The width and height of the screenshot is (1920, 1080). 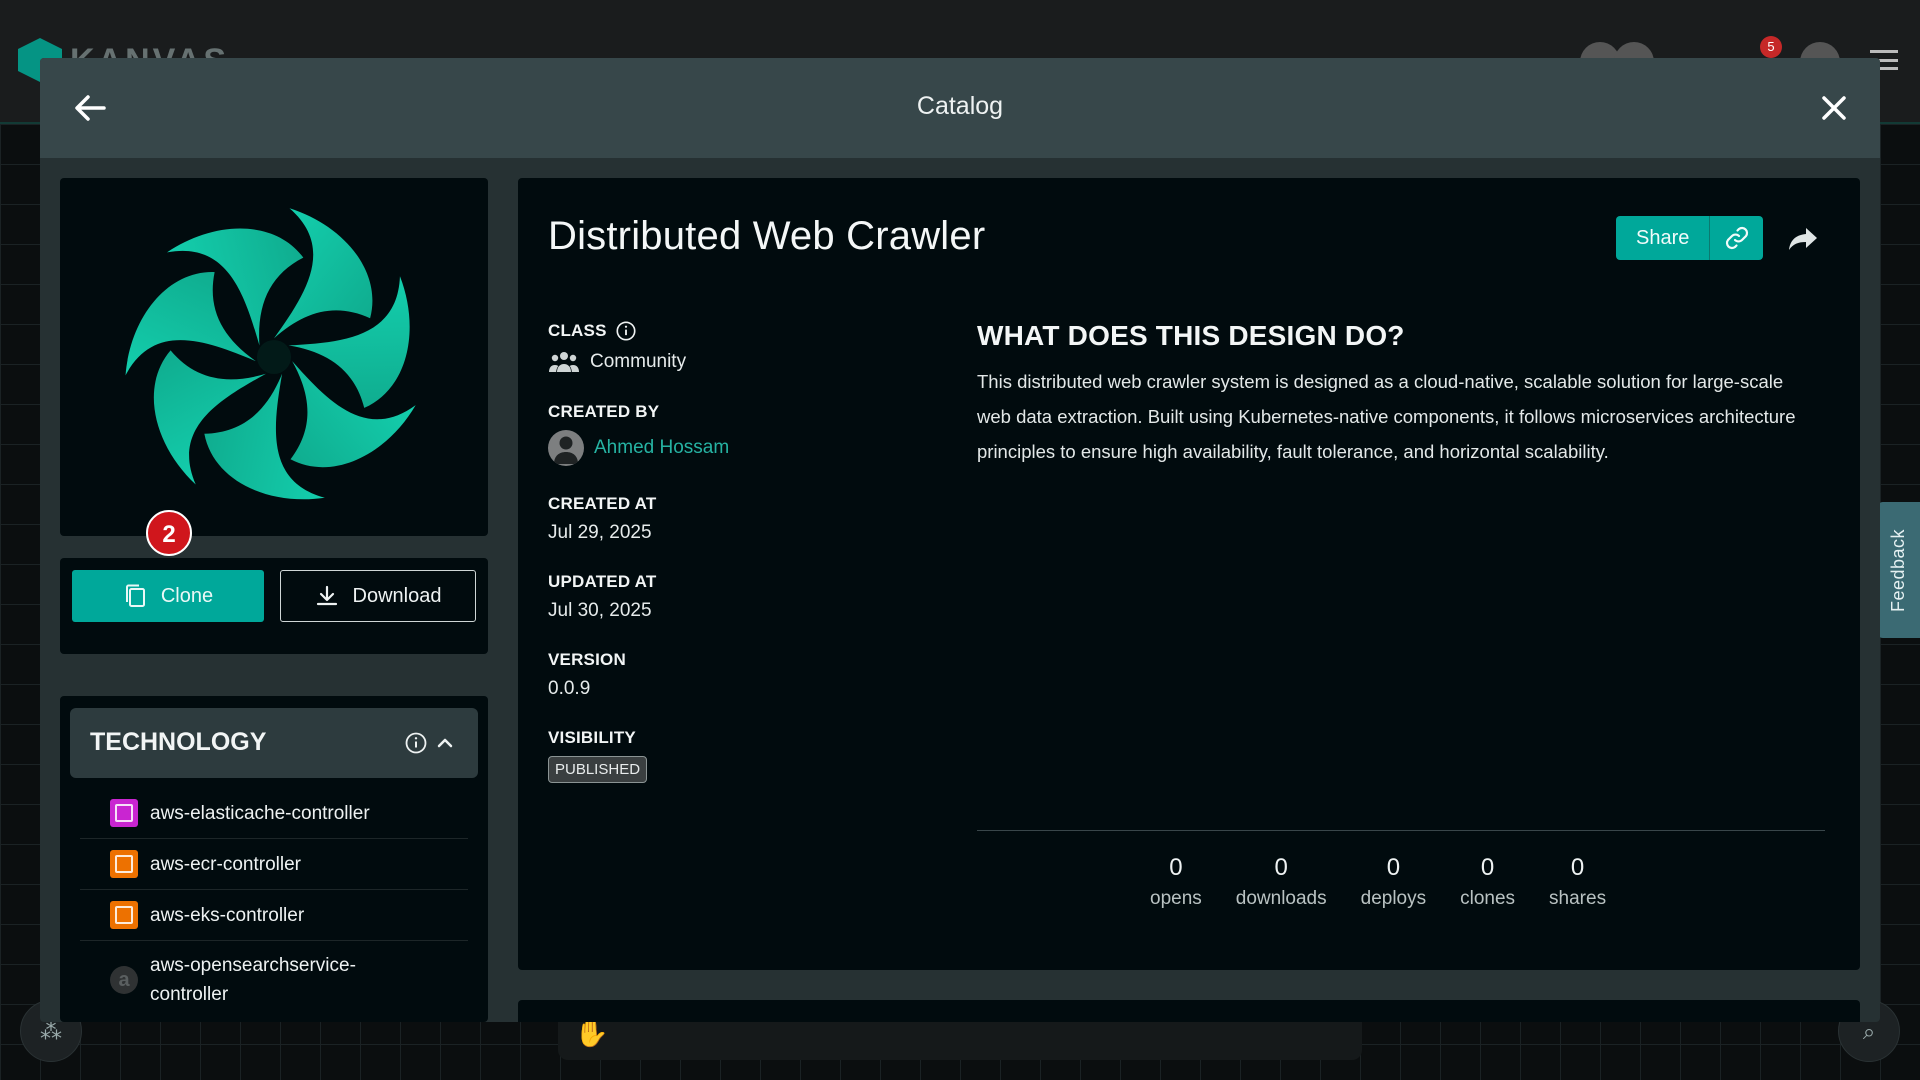 I want to click on divider, so click(x=1401, y=830).